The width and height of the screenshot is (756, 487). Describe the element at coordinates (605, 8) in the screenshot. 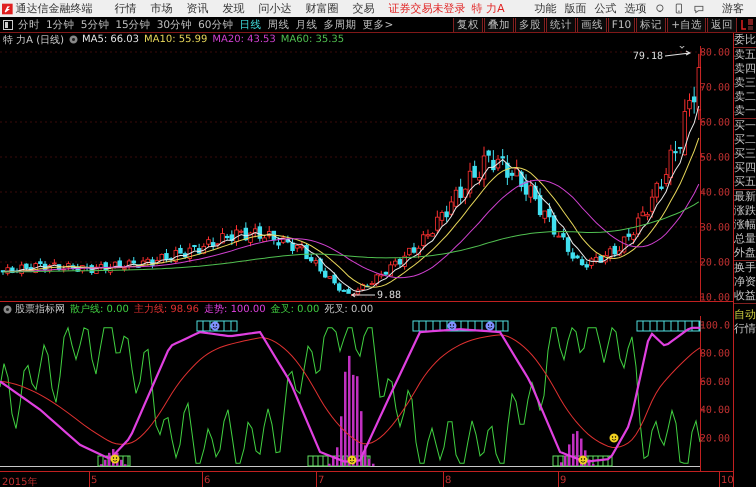

I see `menu-item: 公式` at that location.